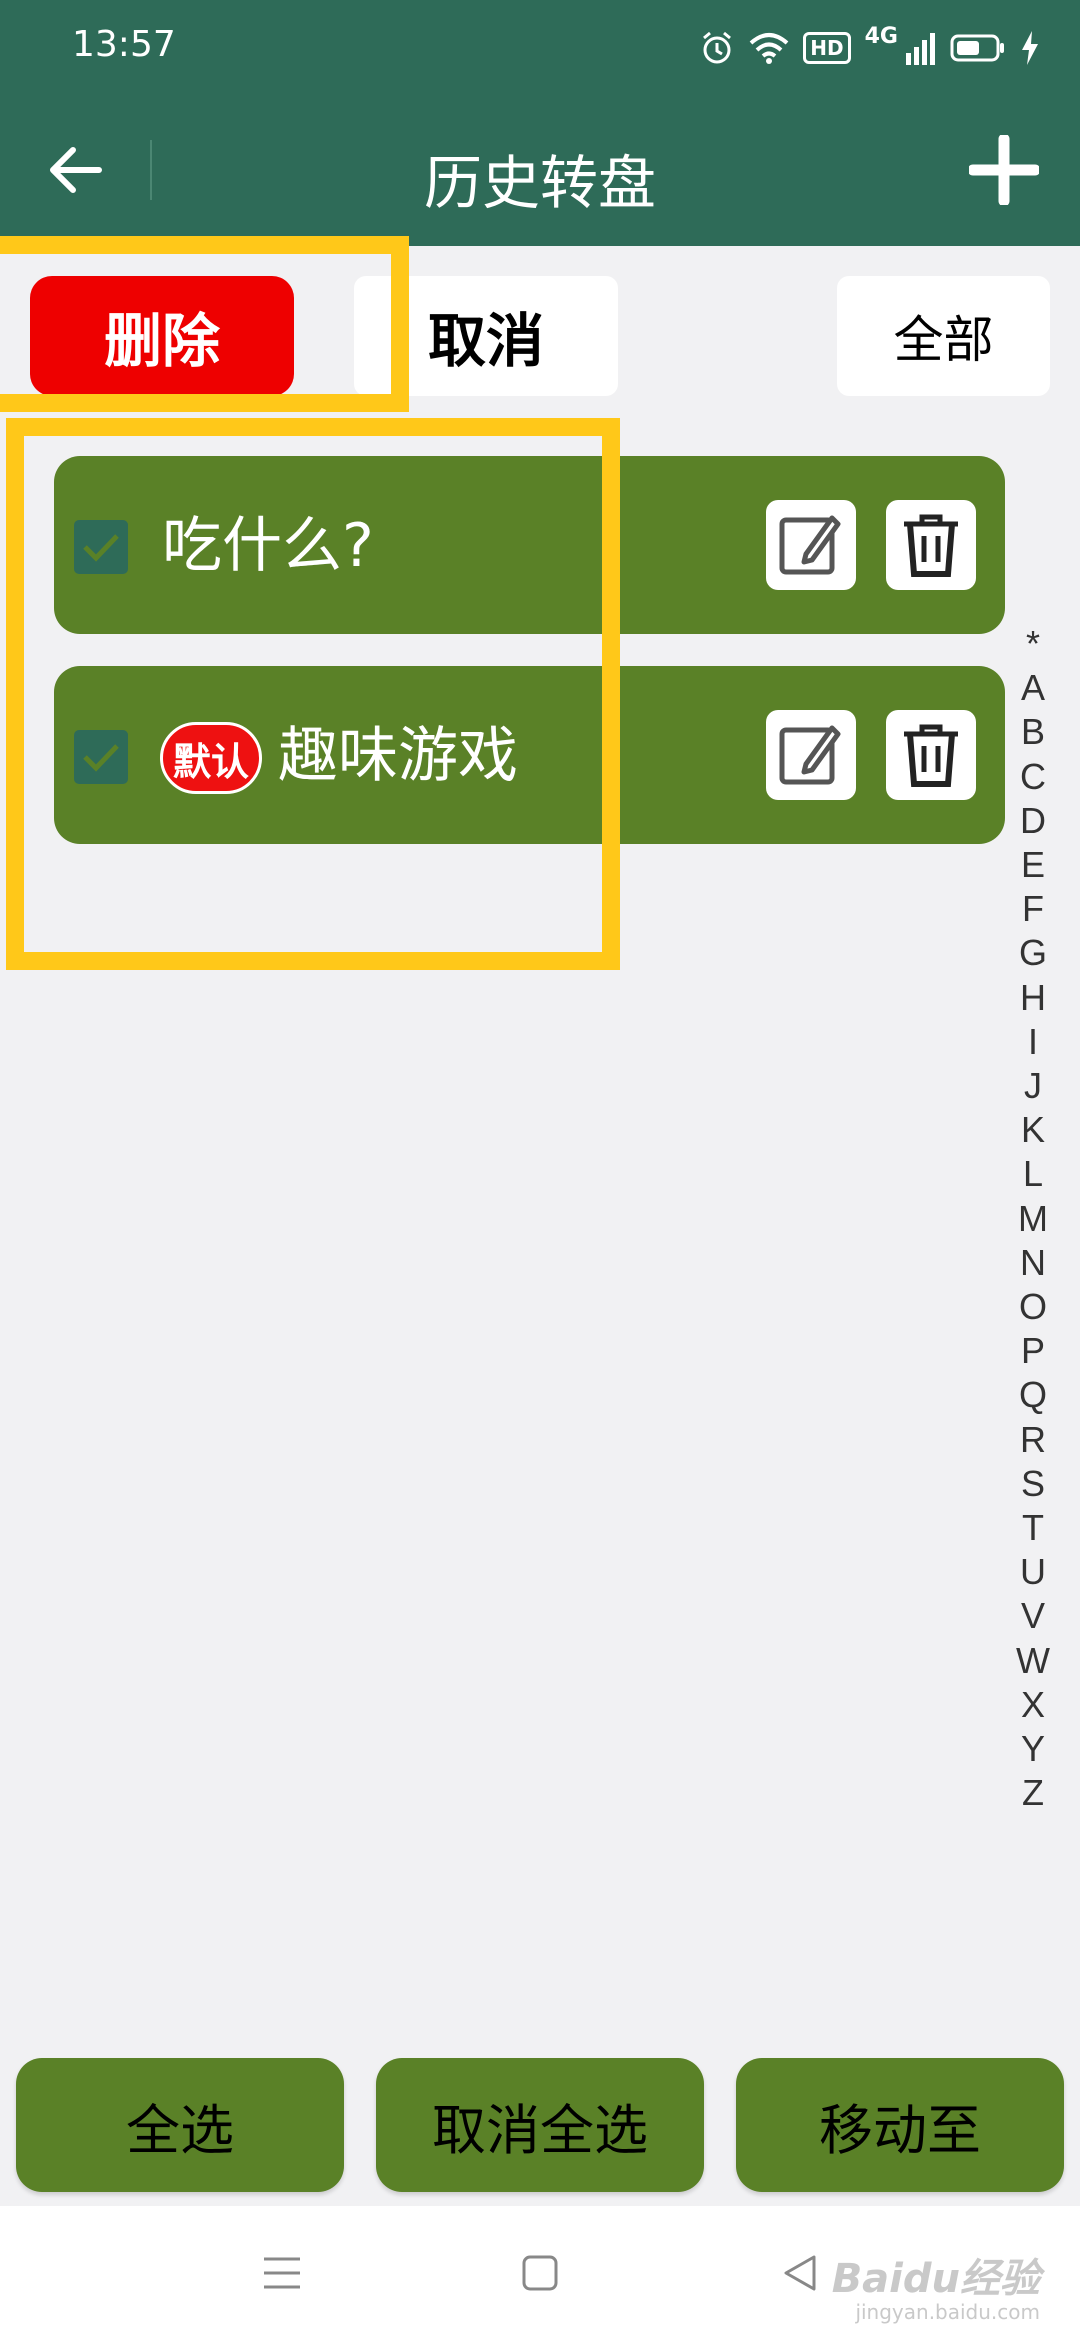 This screenshot has width=1080, height=2340. What do you see at coordinates (540, 2125) in the screenshot?
I see `deselect-all-button: 取消全选` at bounding box center [540, 2125].